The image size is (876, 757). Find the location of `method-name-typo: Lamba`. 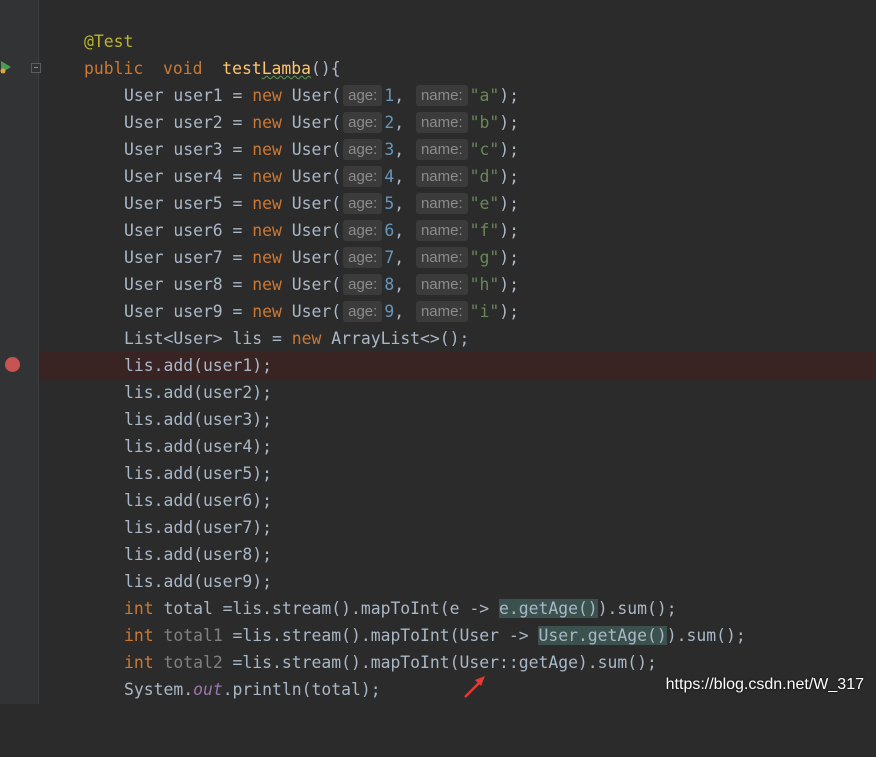

method-name-typo: Lamba is located at coordinates (286, 68).